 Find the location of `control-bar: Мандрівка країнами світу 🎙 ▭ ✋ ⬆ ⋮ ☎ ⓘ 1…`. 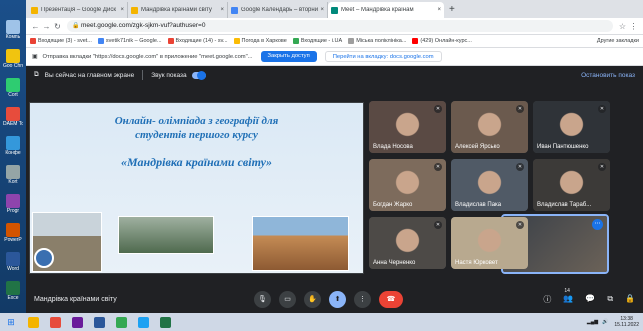

control-bar: Мандрівка країнами світу 🎙 ▭ ✋ ⬆ ⋮ ☎ ⓘ 1… is located at coordinates (334, 299).